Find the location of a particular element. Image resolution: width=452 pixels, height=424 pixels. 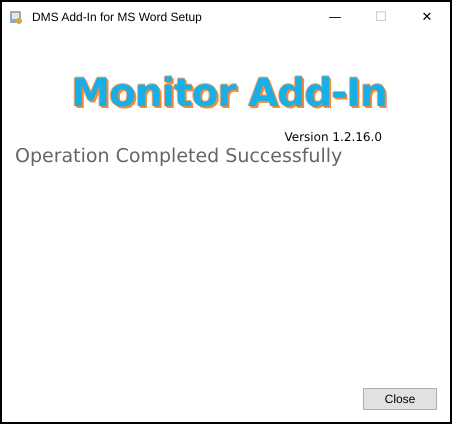

window-title: DMS Add-In for MS Word Setup is located at coordinates (117, 17).